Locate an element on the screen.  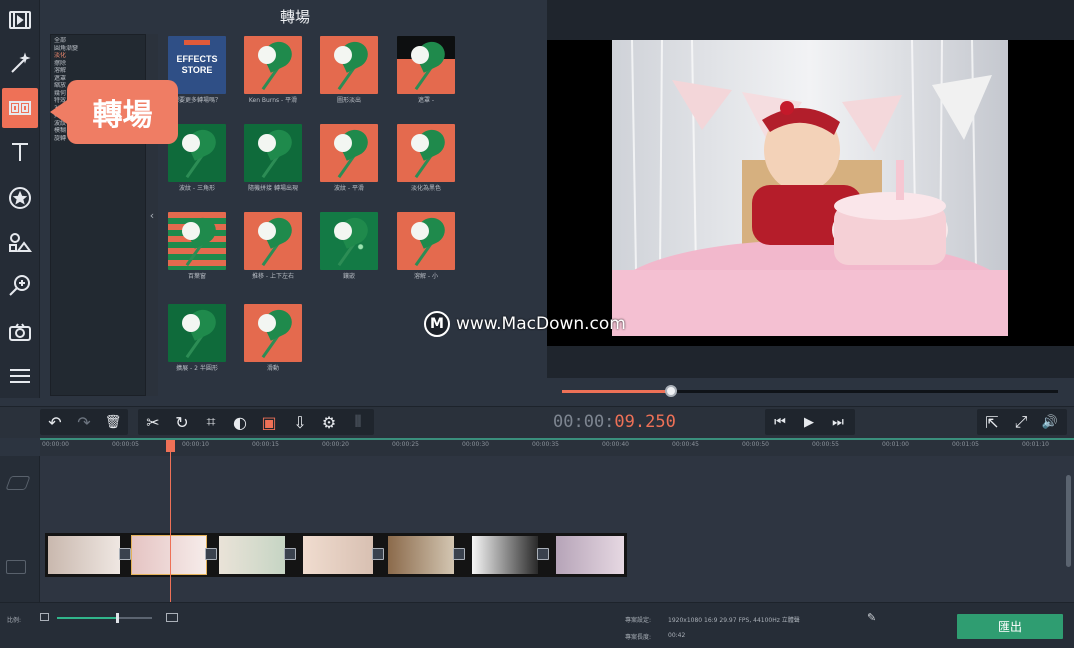
crop-button: ⌗ is located at coordinates (211, 422).